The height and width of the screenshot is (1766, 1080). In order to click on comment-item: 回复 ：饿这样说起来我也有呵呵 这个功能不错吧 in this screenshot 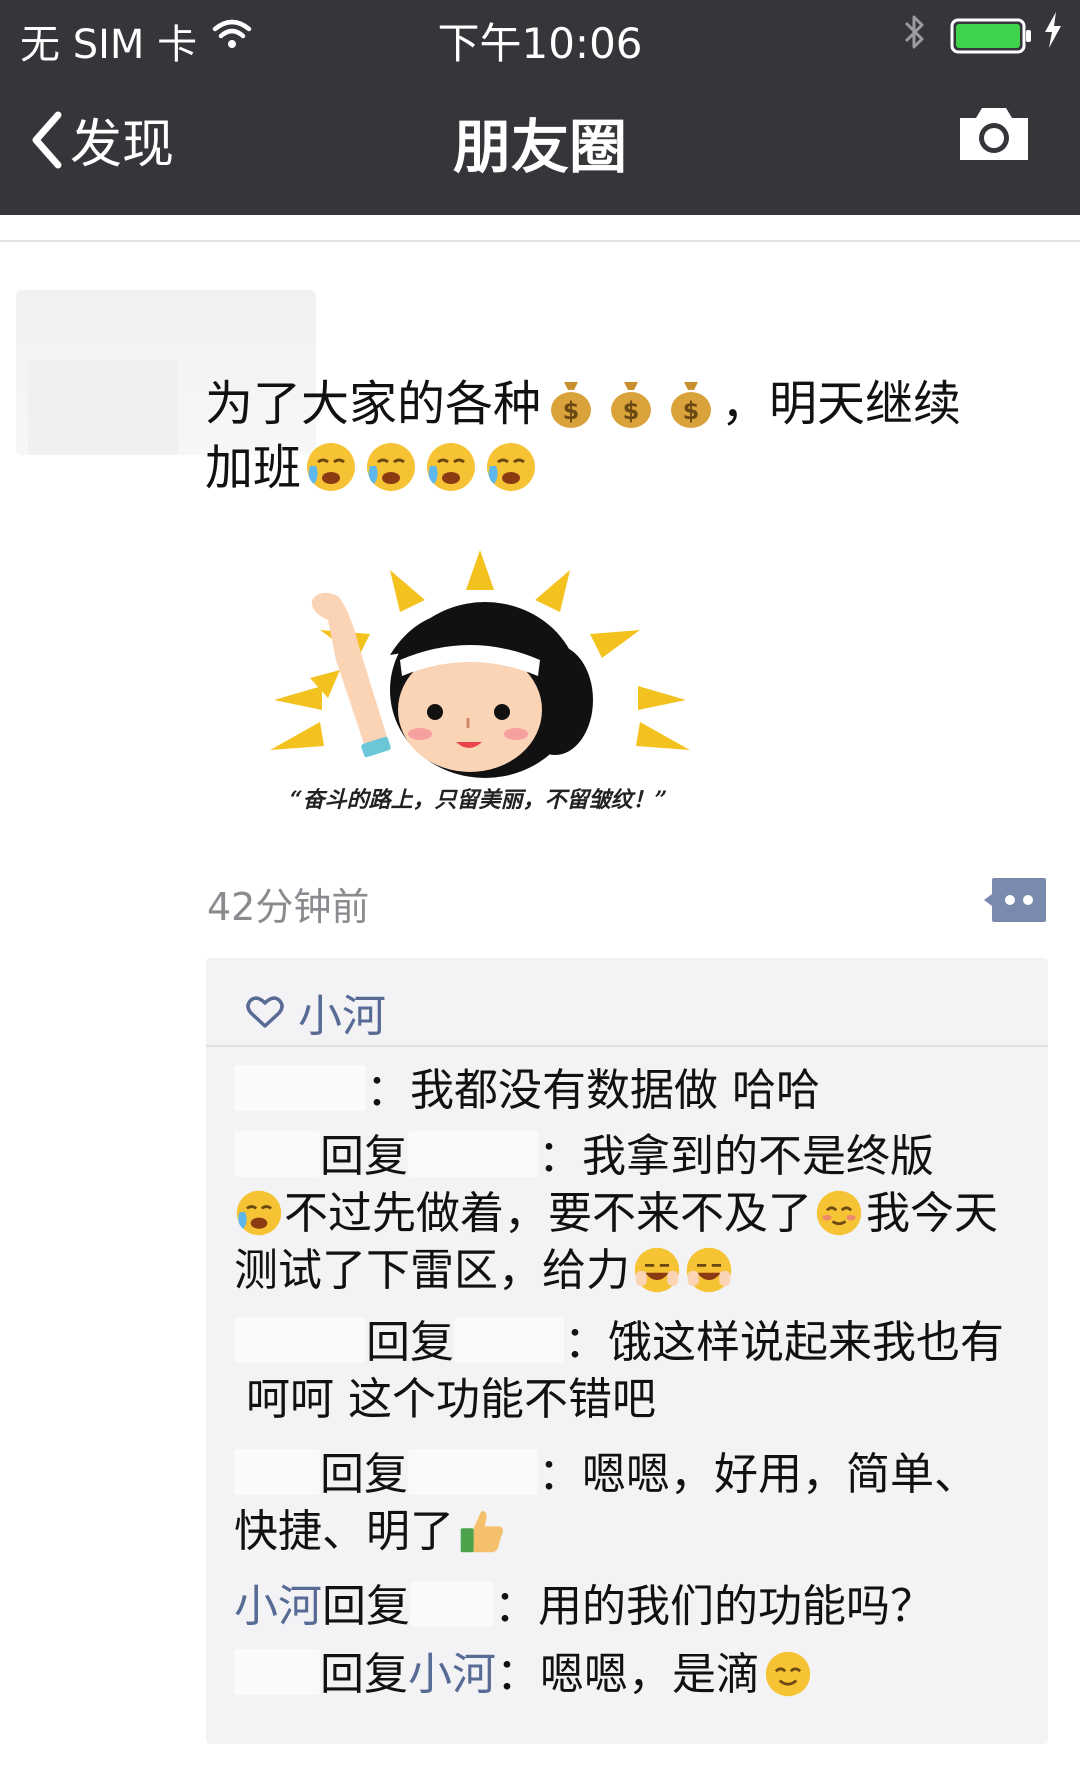, I will do `click(634, 1371)`.